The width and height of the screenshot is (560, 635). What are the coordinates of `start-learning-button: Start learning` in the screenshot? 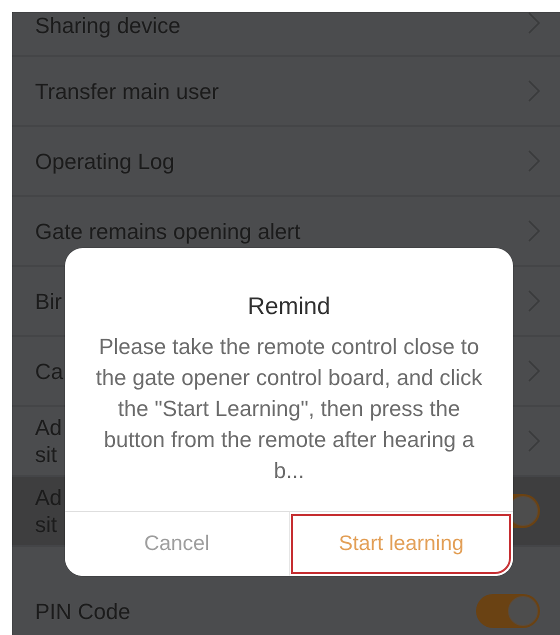 It's located at (400, 544).